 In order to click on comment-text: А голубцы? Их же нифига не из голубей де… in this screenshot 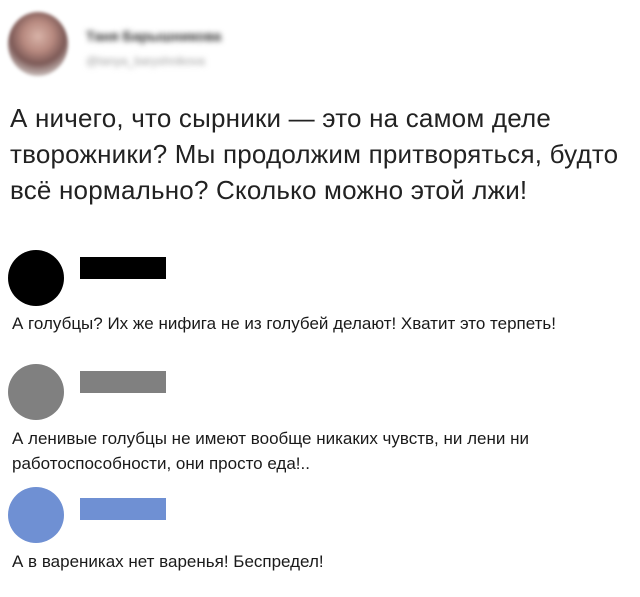, I will do `click(284, 323)`.